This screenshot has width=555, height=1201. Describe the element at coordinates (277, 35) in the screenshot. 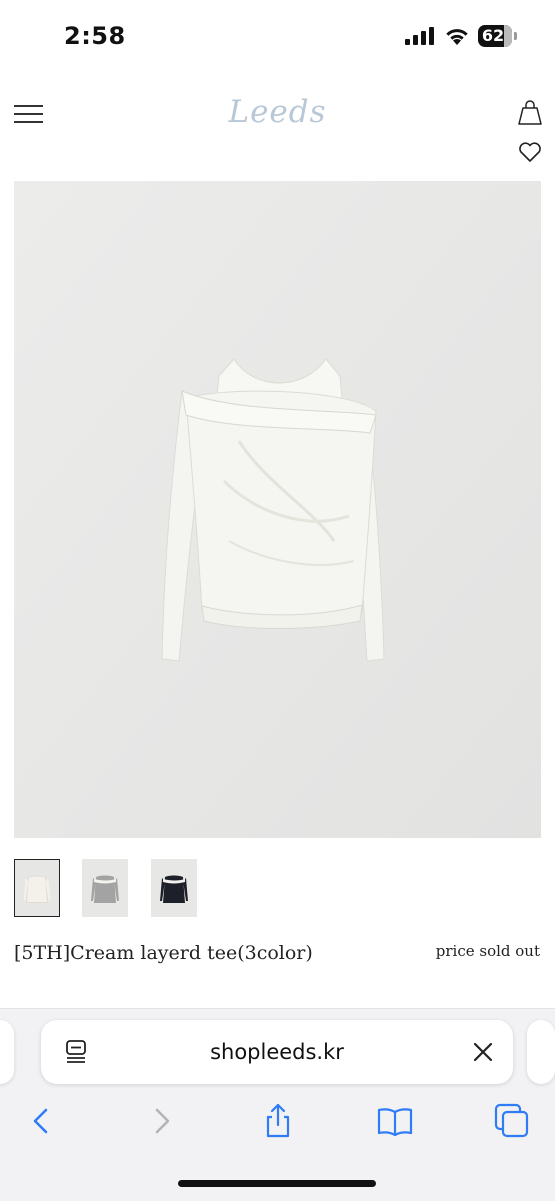

I see `status-bar: 2:58 62` at that location.